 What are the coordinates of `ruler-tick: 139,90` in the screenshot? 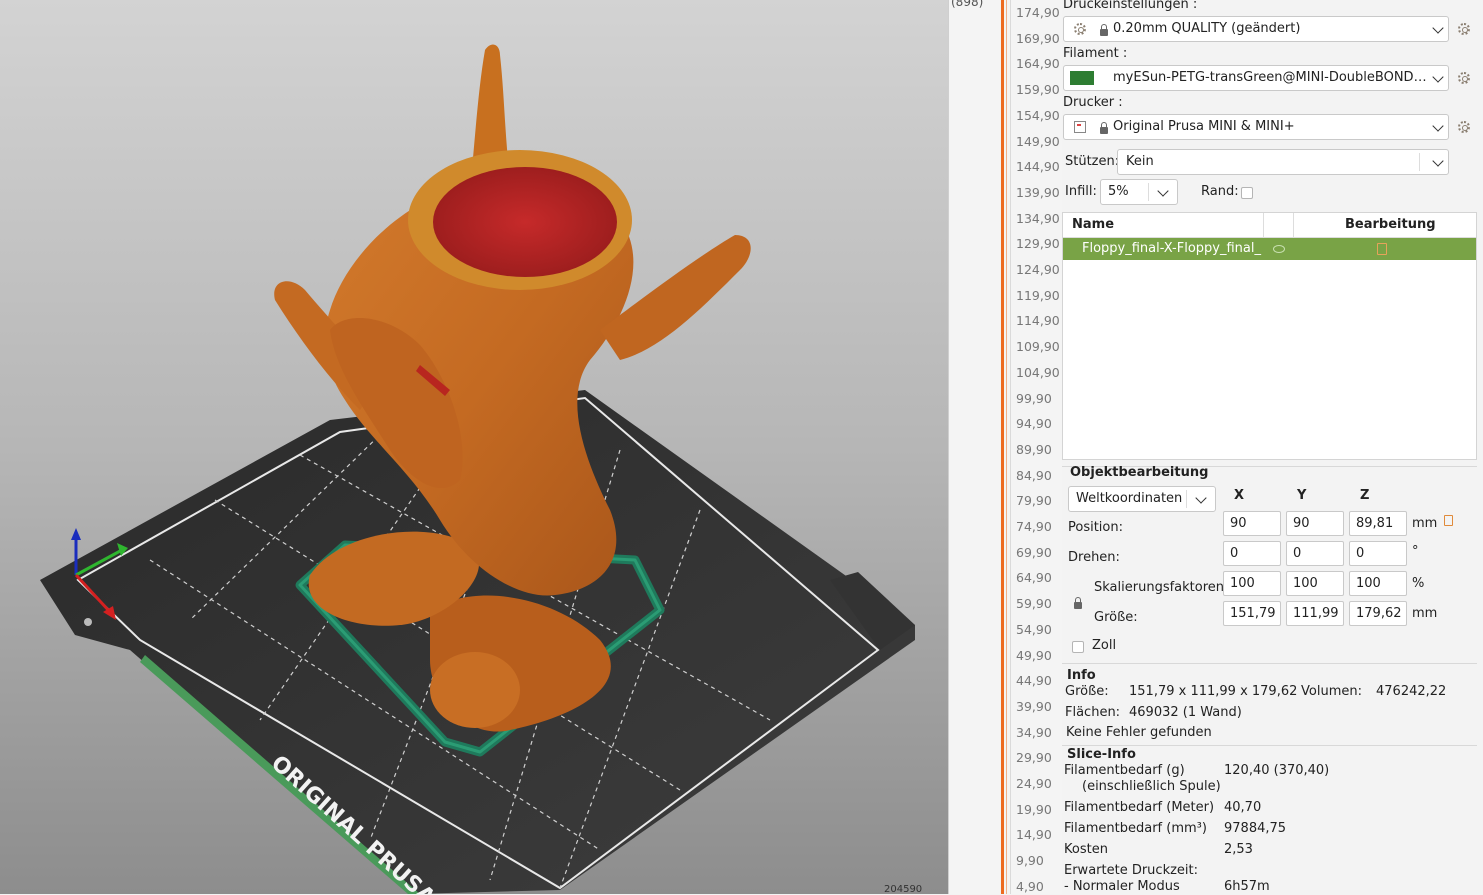 It's located at (1039, 193).